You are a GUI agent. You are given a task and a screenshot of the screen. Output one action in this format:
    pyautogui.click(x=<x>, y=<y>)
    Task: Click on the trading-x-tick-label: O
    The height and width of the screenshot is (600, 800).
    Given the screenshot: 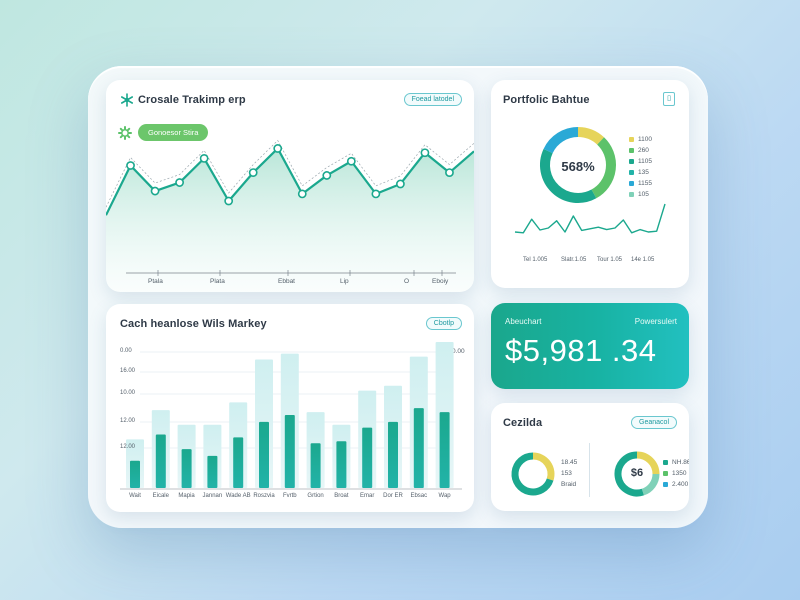 What is the action you would take?
    pyautogui.click(x=407, y=281)
    